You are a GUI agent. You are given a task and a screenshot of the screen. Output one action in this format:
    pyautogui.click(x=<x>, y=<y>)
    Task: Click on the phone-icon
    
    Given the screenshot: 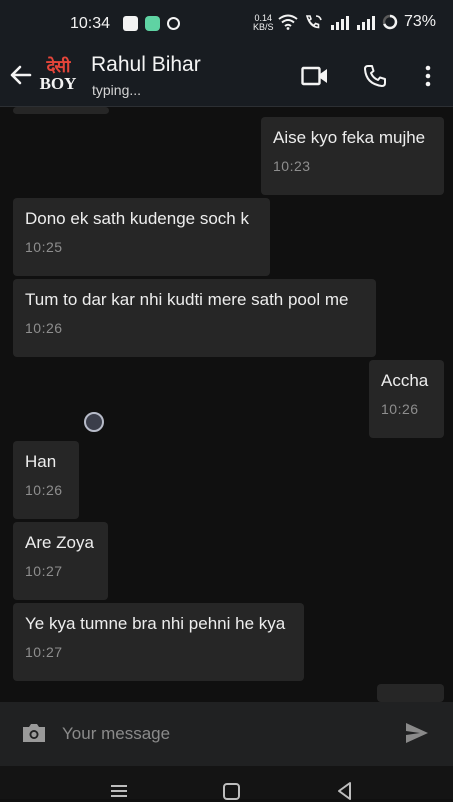 What is the action you would take?
    pyautogui.click(x=375, y=76)
    